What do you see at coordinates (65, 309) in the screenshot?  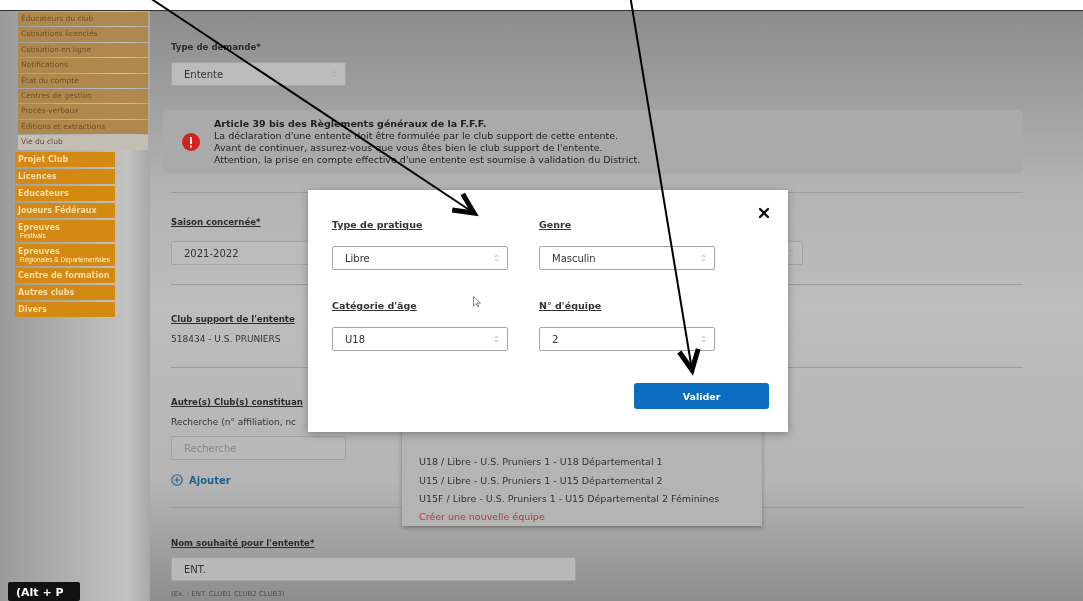 I see `sidebar-item: Divers` at bounding box center [65, 309].